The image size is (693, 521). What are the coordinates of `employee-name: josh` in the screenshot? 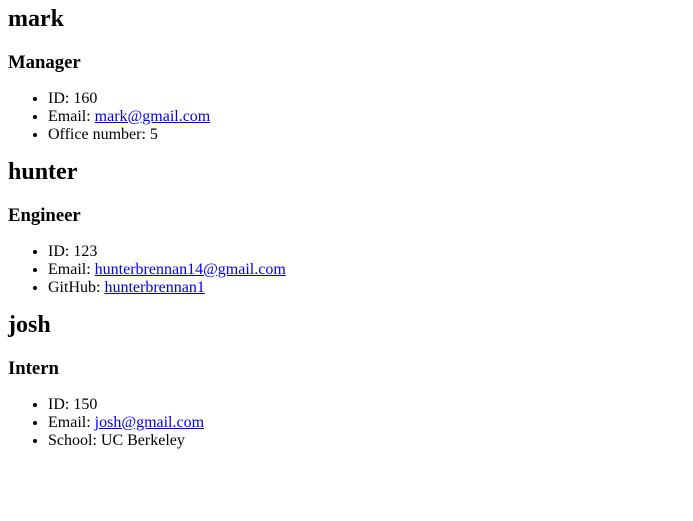 It's located at (29, 325).